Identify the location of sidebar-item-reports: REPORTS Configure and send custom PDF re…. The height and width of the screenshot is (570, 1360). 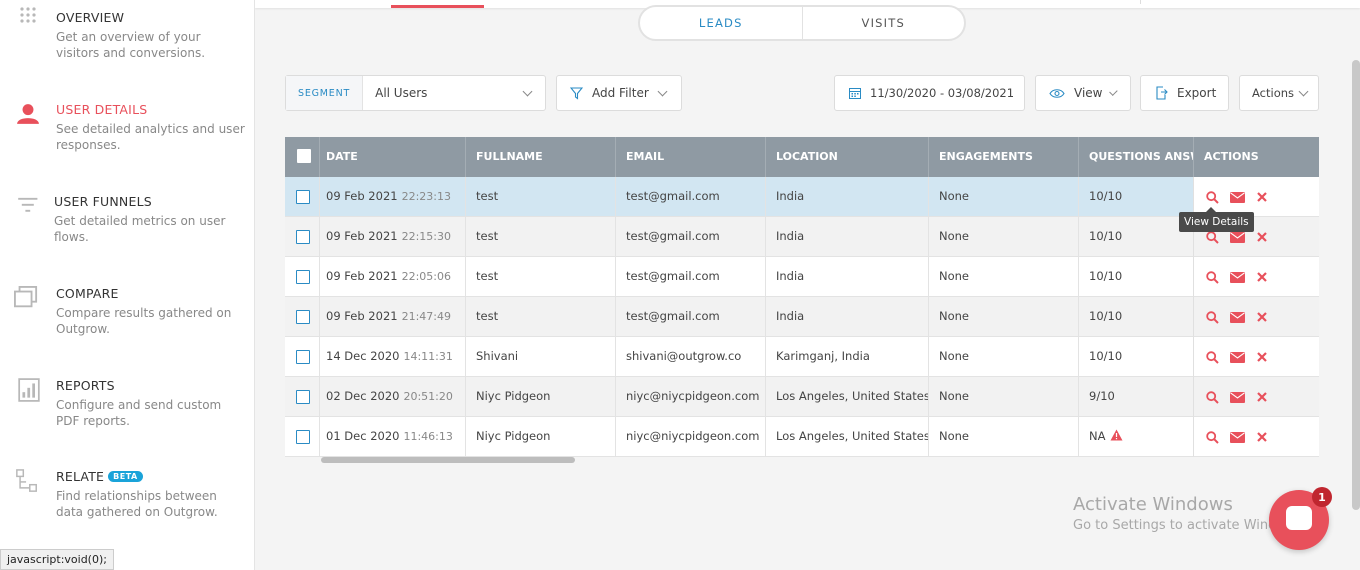
(127, 408).